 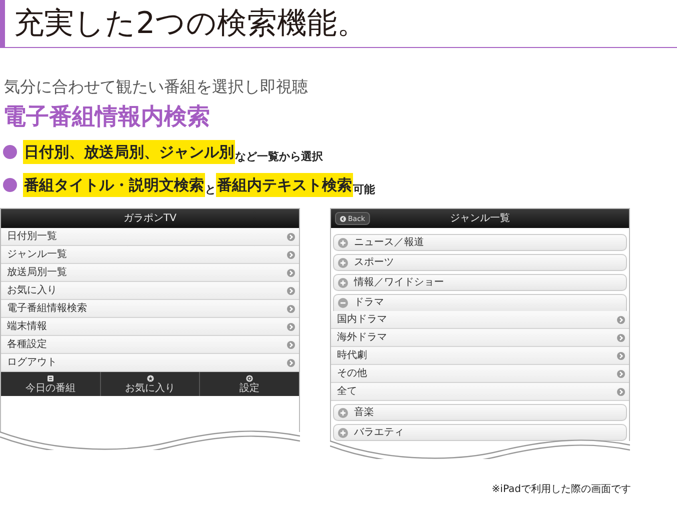 What do you see at coordinates (399, 282) in the screenshot?
I see `group-label: 情報／ワイドショー` at bounding box center [399, 282].